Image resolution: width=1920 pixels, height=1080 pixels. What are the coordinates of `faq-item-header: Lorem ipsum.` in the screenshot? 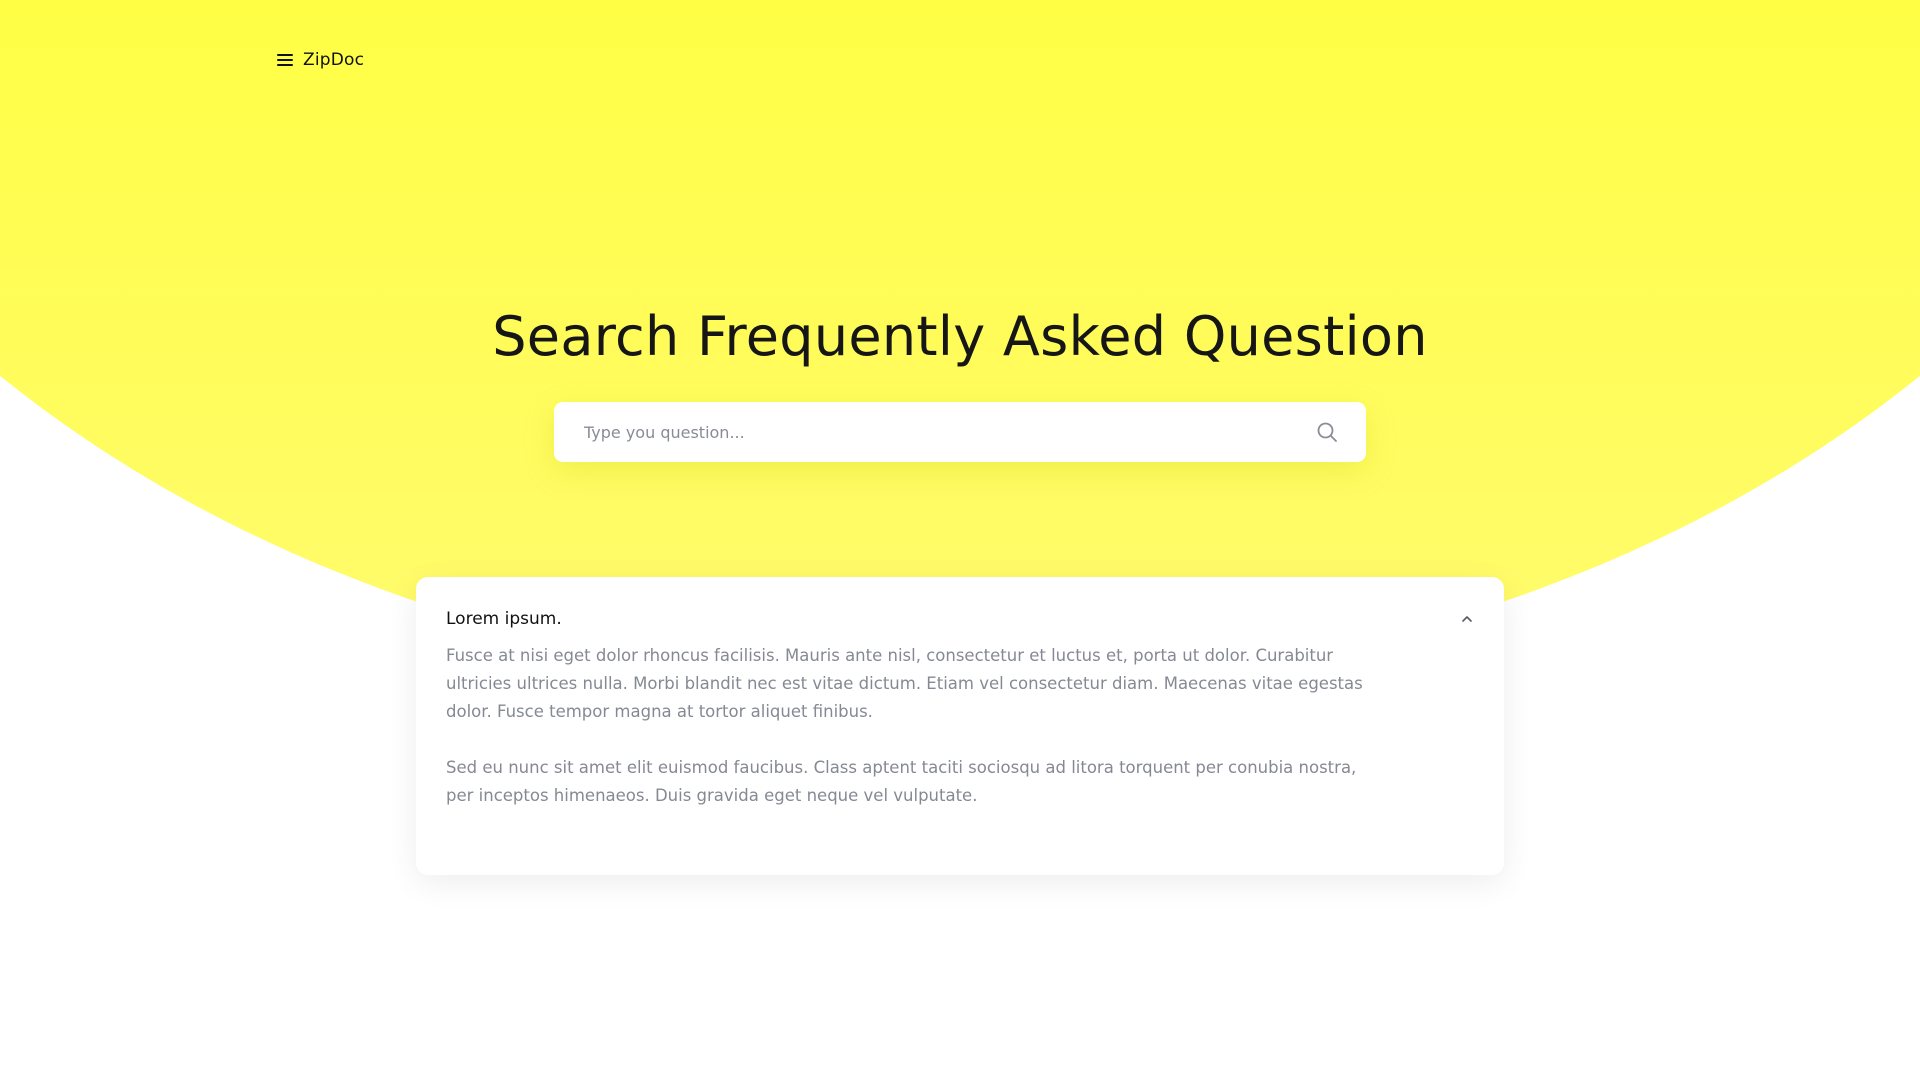 It's located at (960, 619).